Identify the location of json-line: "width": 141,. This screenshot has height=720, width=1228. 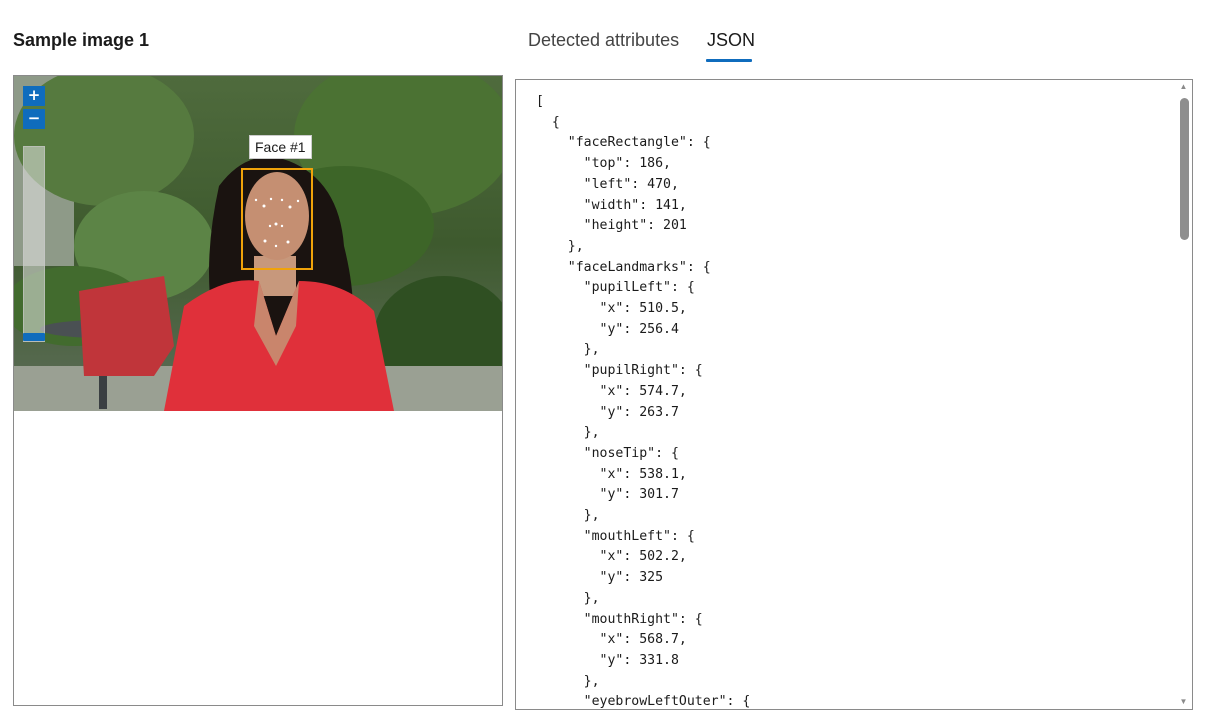
(611, 205).